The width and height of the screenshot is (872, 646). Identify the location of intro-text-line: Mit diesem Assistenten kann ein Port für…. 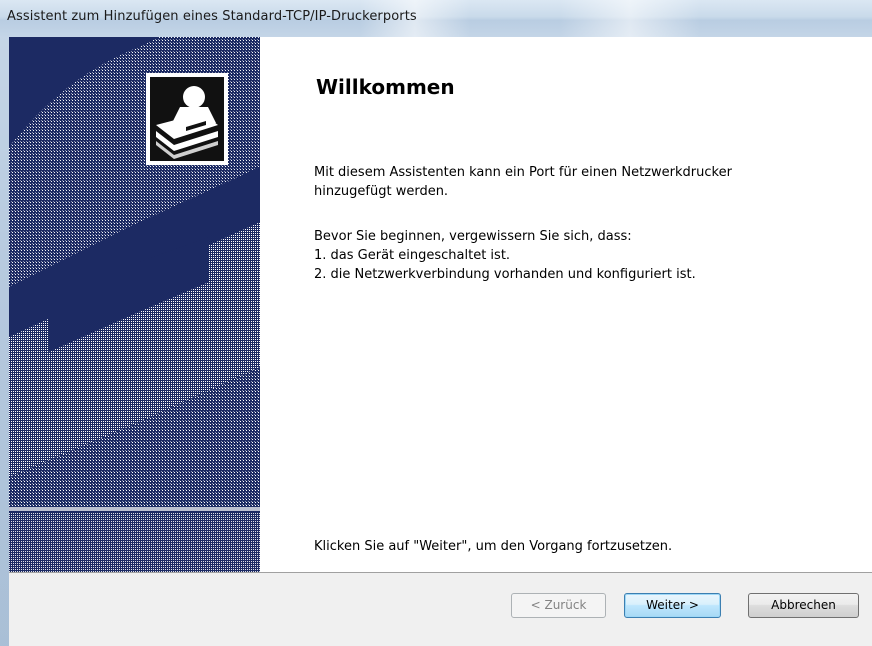
(523, 172).